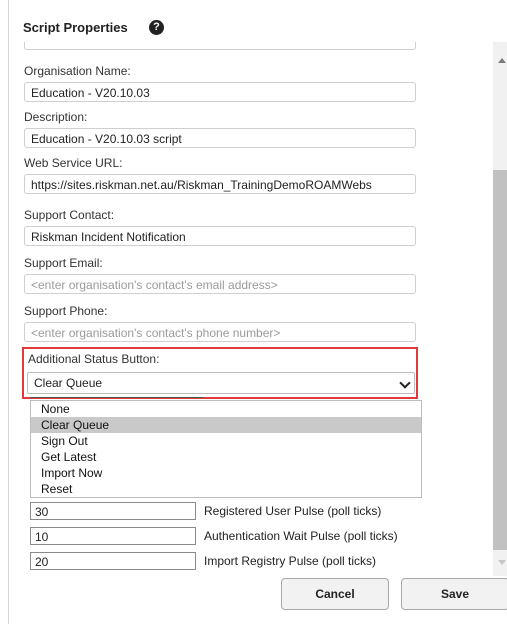 The height and width of the screenshot is (624, 507). Describe the element at coordinates (113, 511) in the screenshot. I see `registered-user-pulse-input: 30` at that location.